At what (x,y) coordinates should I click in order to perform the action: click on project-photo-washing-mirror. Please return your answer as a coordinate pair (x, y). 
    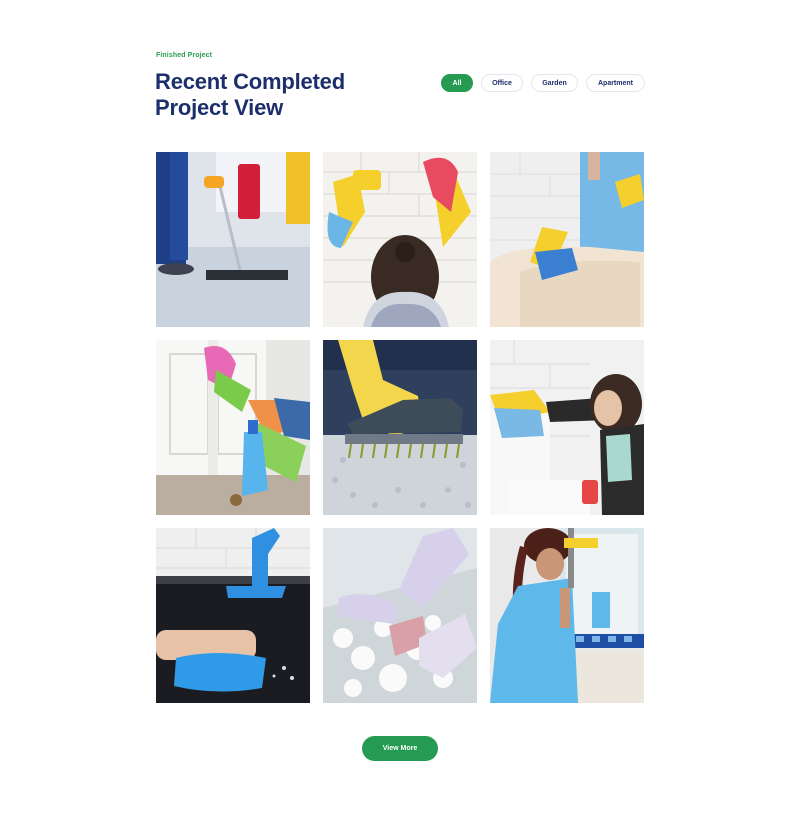
    Looking at the image, I should click on (567, 615).